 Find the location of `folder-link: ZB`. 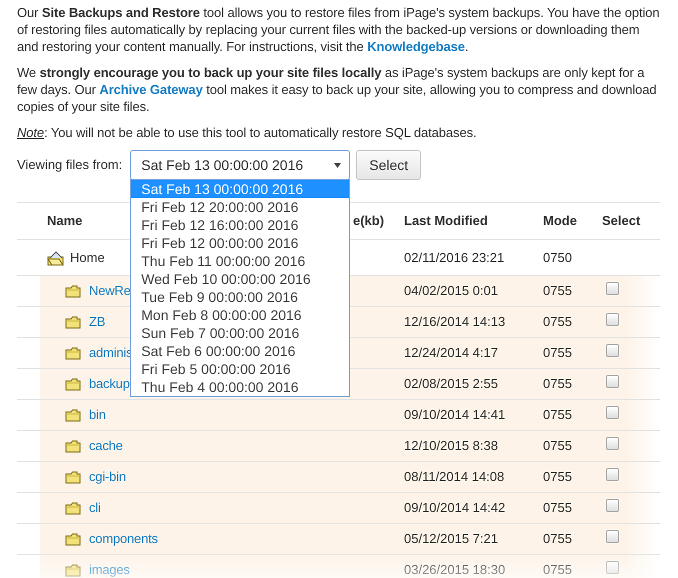

folder-link: ZB is located at coordinates (97, 322).